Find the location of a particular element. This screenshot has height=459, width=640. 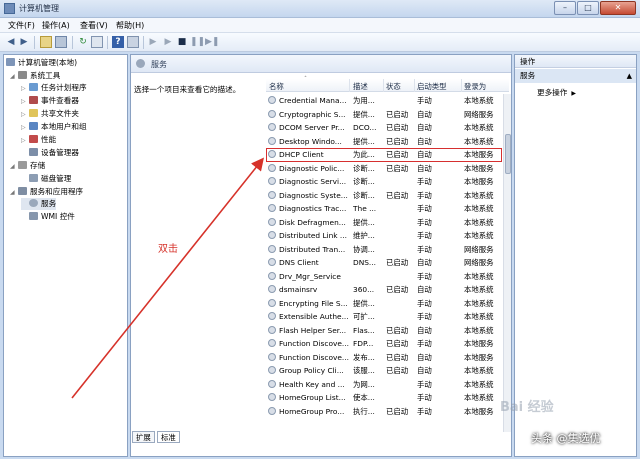

watermark-text: 头条 @集选优 is located at coordinates (566, 438).